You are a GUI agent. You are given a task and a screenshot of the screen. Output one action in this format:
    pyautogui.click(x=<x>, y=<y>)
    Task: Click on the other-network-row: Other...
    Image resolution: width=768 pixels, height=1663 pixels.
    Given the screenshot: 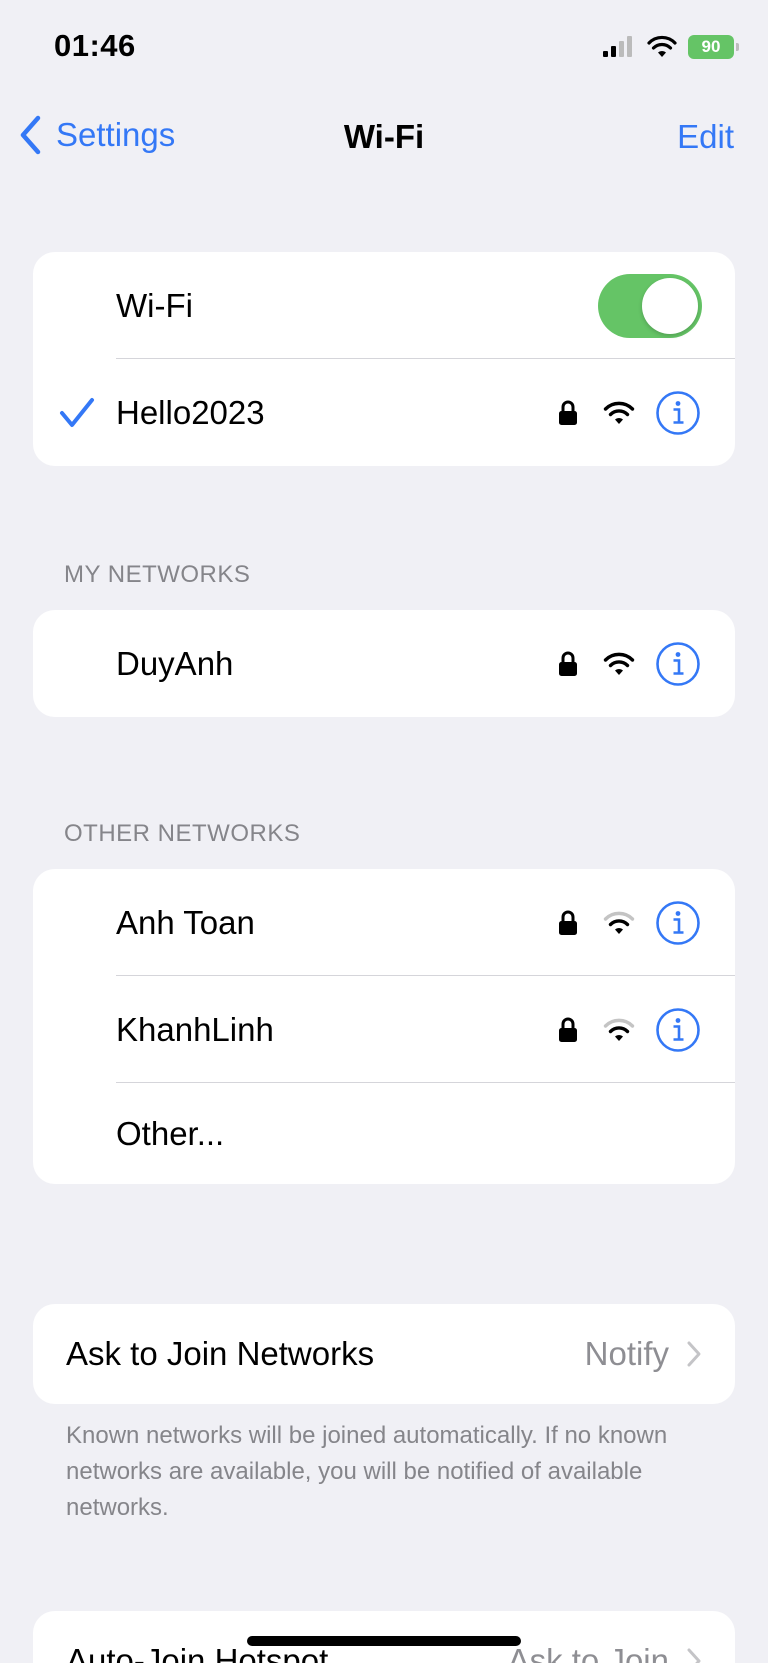 What is the action you would take?
    pyautogui.click(x=384, y=1133)
    